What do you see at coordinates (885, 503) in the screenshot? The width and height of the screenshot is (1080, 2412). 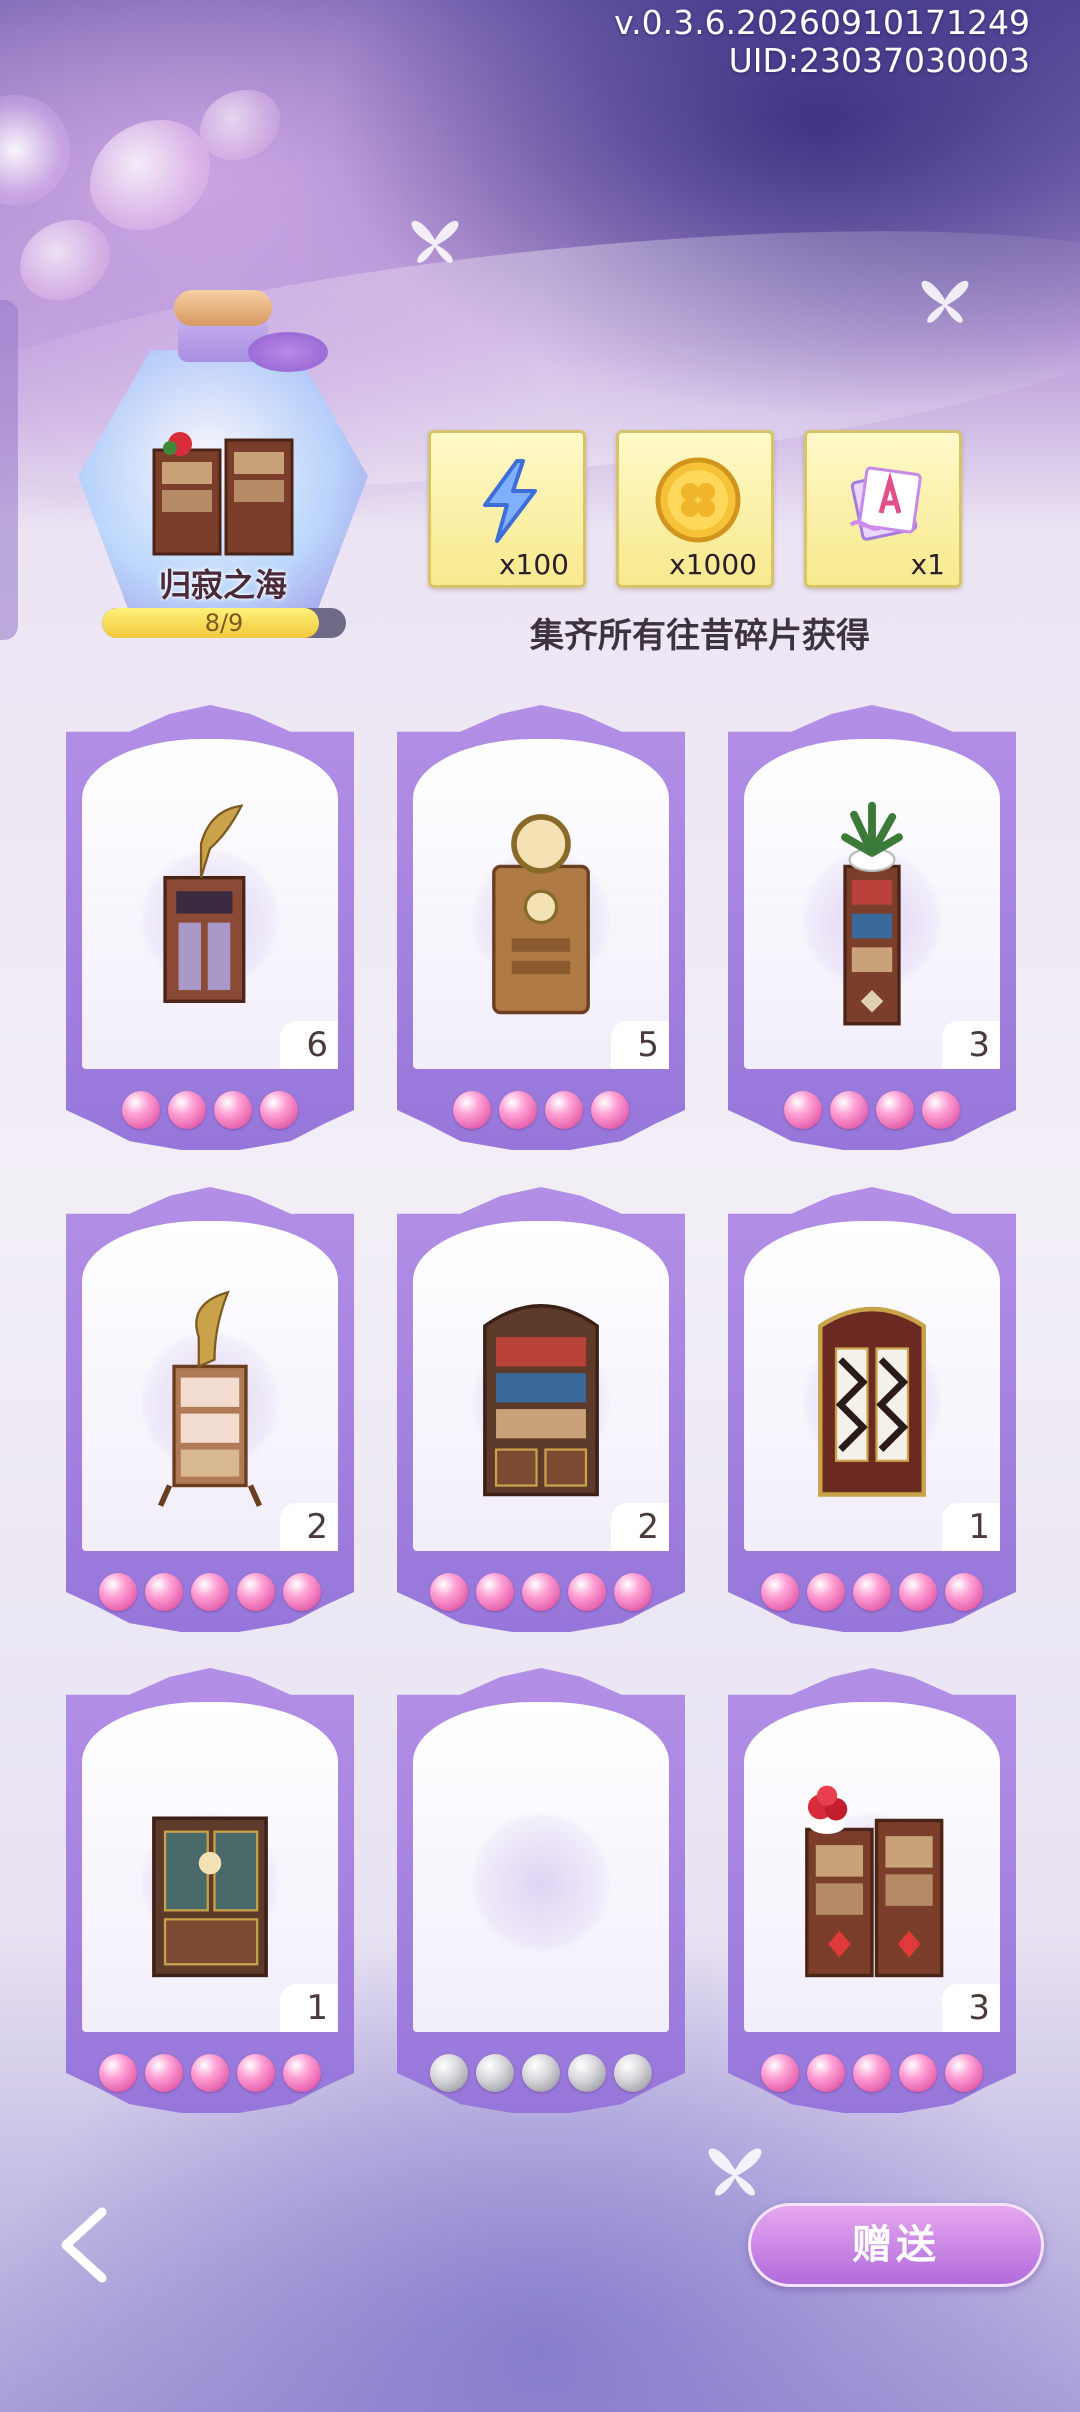 I see `letter-card-icon` at bounding box center [885, 503].